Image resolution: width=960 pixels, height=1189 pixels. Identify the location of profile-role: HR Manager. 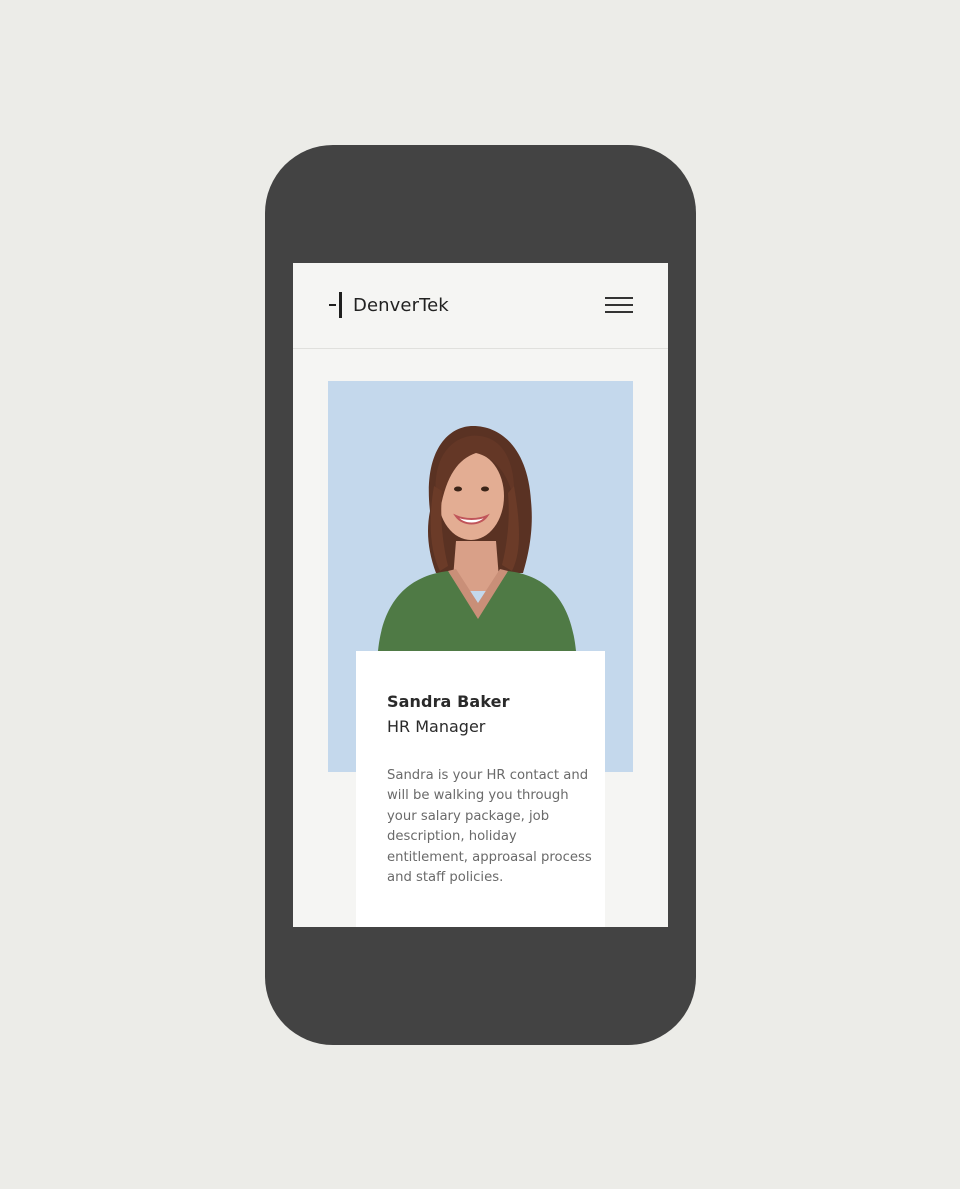
(436, 726).